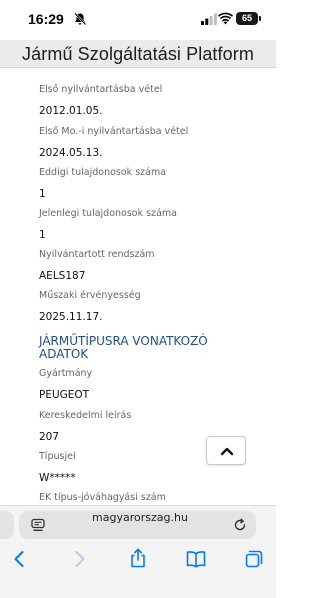  What do you see at coordinates (71, 153) in the screenshot?
I see `field-value: 2024.05.13.` at bounding box center [71, 153].